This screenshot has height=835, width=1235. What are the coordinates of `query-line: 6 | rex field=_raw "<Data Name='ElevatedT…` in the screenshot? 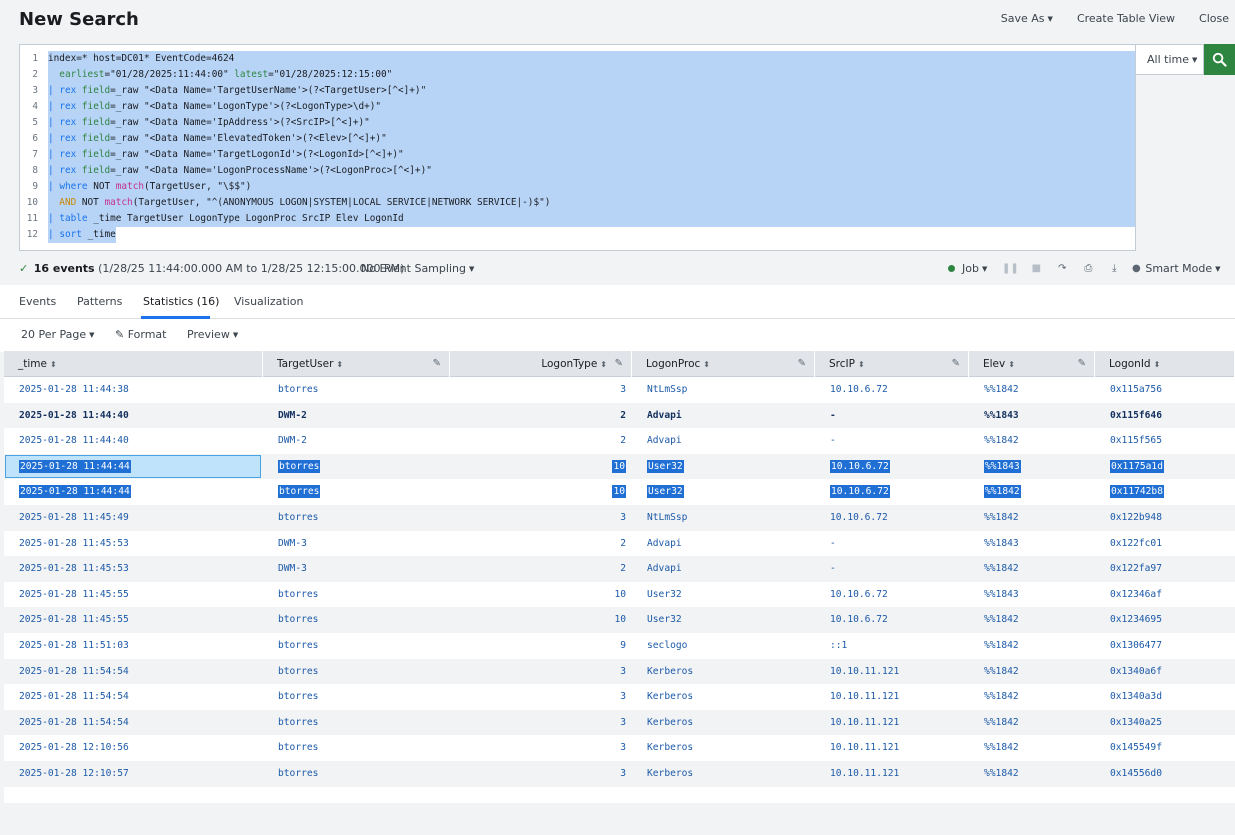 It's located at (577, 139).